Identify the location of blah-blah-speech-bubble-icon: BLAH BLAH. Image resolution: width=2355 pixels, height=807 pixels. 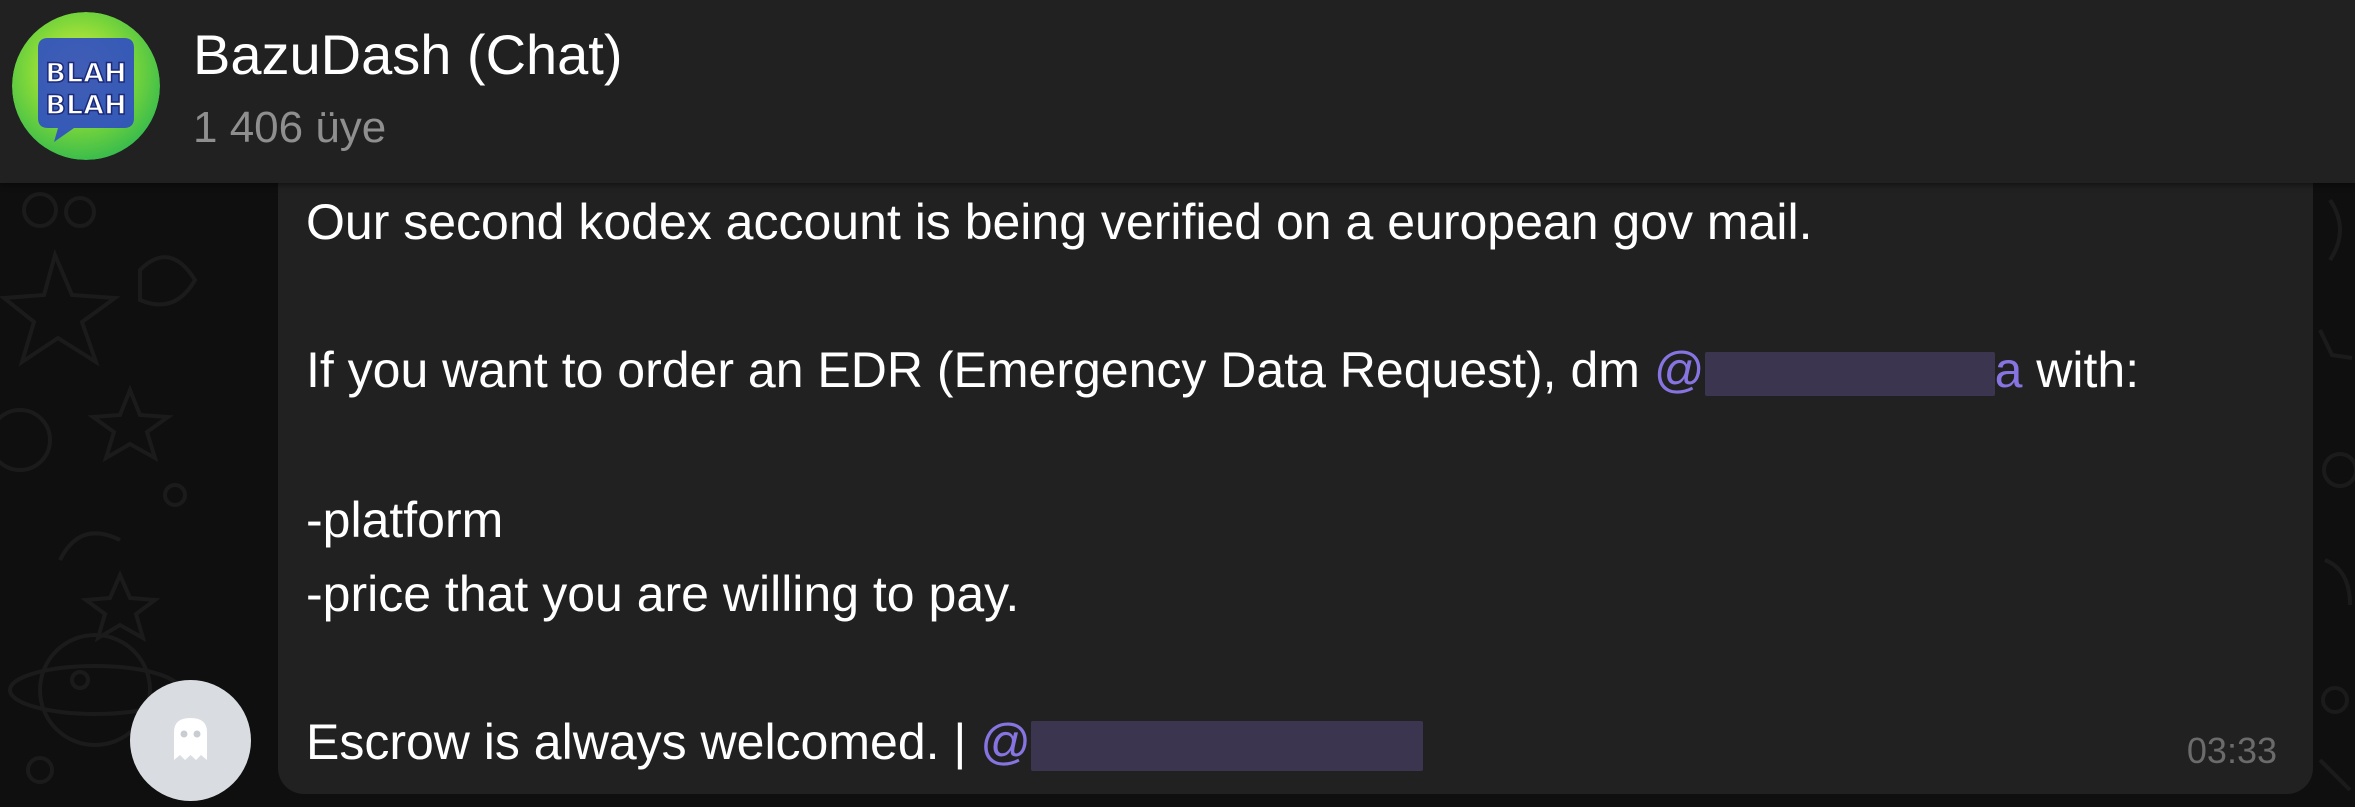
(86, 86).